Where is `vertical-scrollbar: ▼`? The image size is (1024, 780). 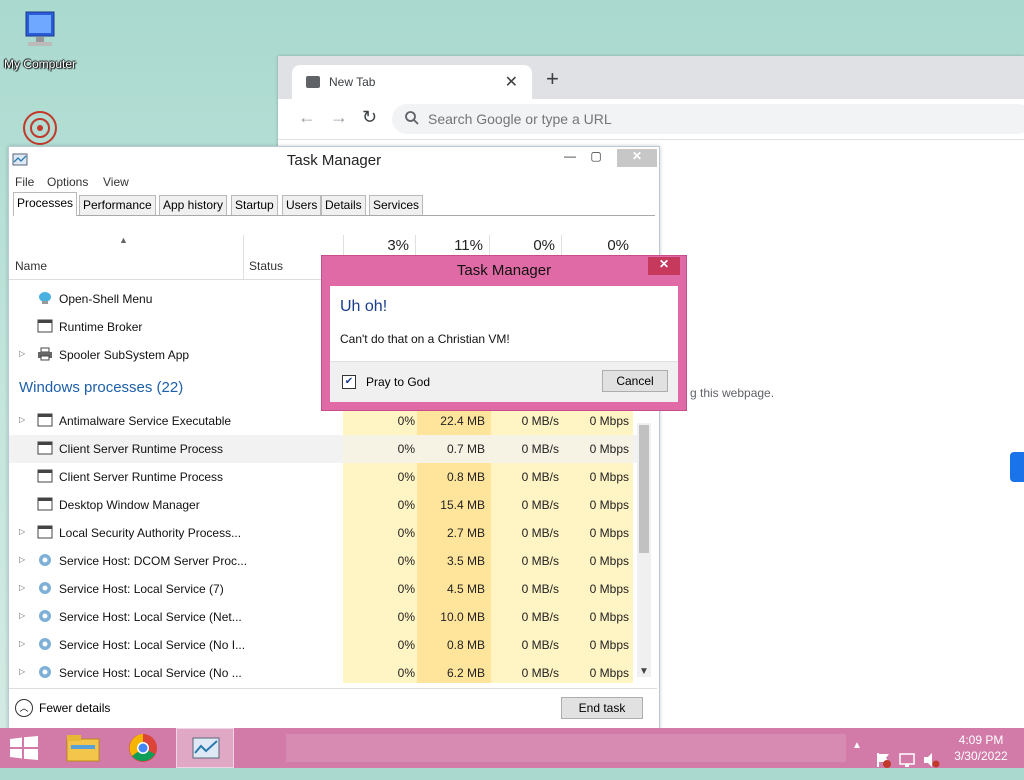 vertical-scrollbar: ▼ is located at coordinates (644, 550).